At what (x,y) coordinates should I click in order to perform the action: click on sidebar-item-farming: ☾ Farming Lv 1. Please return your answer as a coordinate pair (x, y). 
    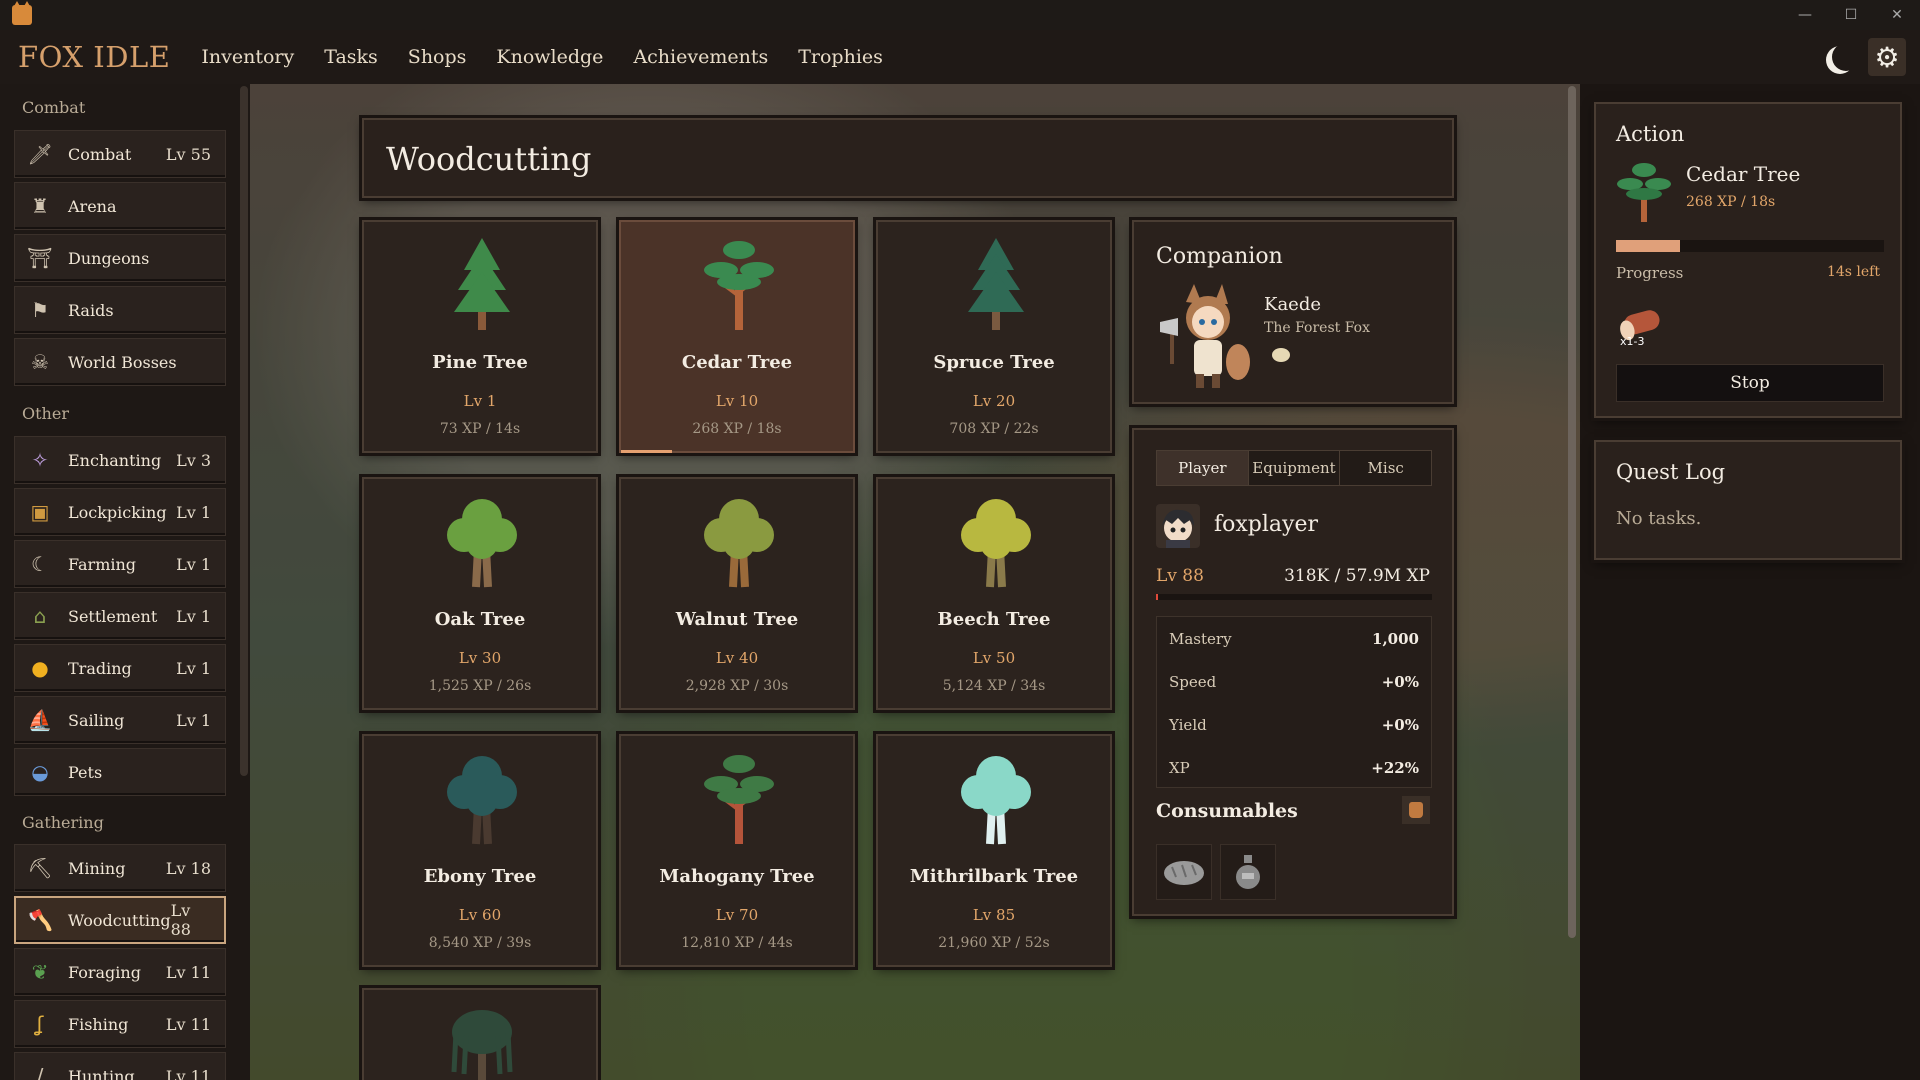
    Looking at the image, I should click on (120, 564).